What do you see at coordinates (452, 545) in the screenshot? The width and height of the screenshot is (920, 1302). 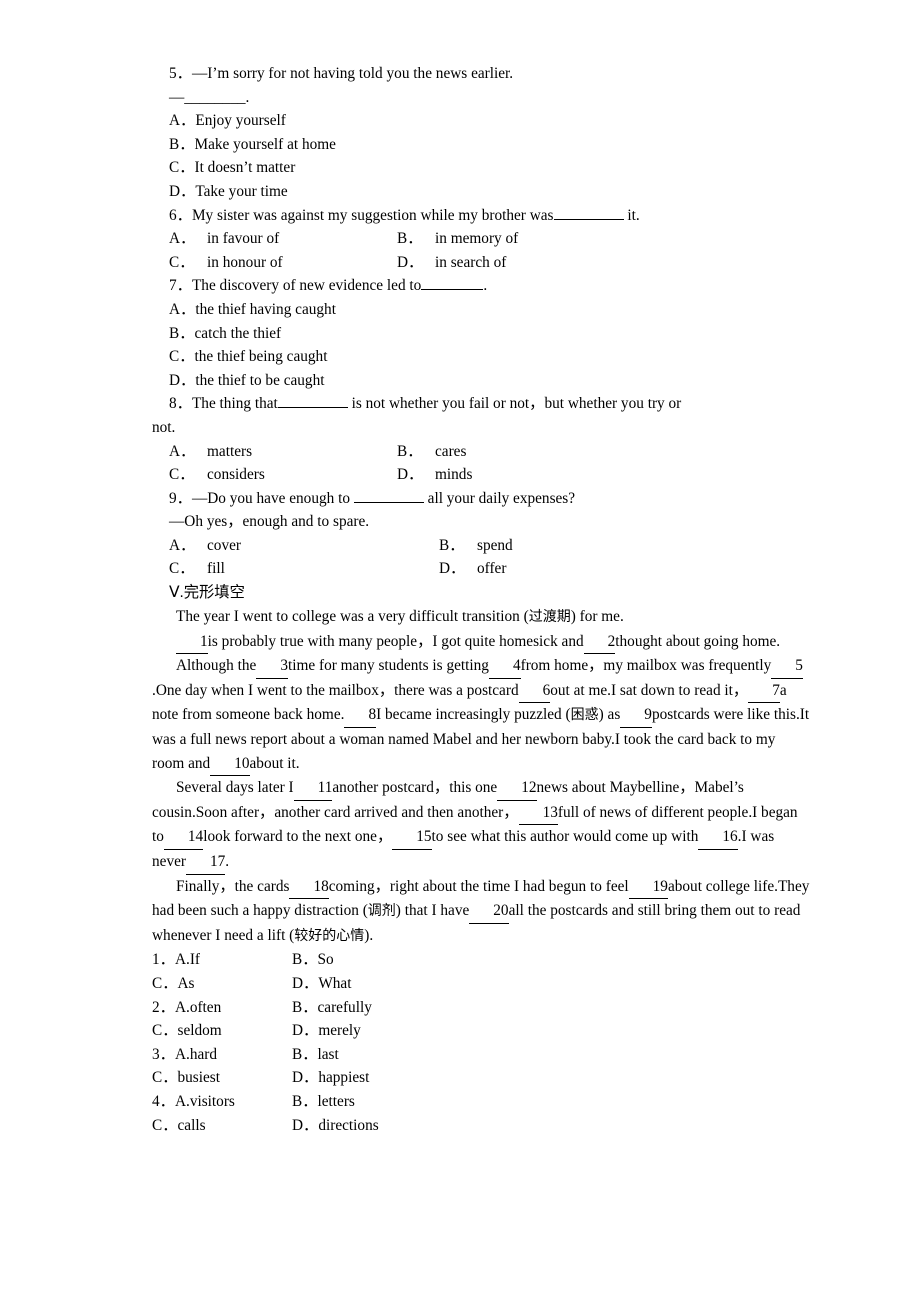 I see `question-9-option-b-label: B．` at bounding box center [452, 545].